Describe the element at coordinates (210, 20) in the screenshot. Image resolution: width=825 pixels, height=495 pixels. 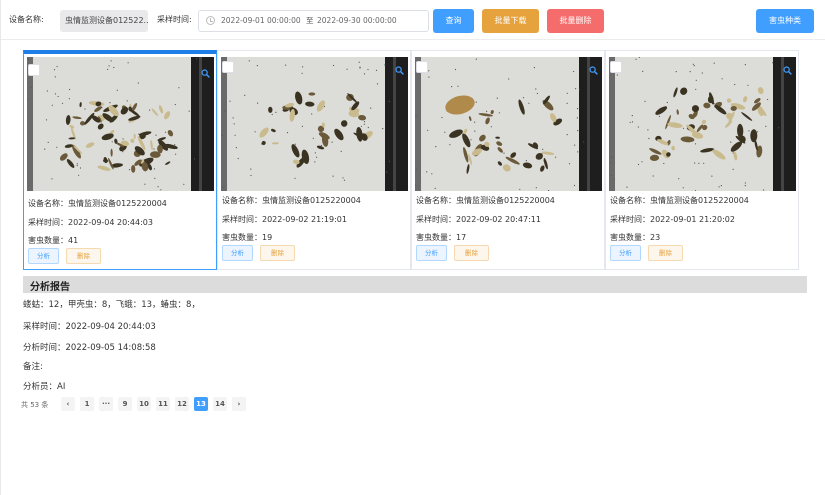
I see `clock-icon` at that location.